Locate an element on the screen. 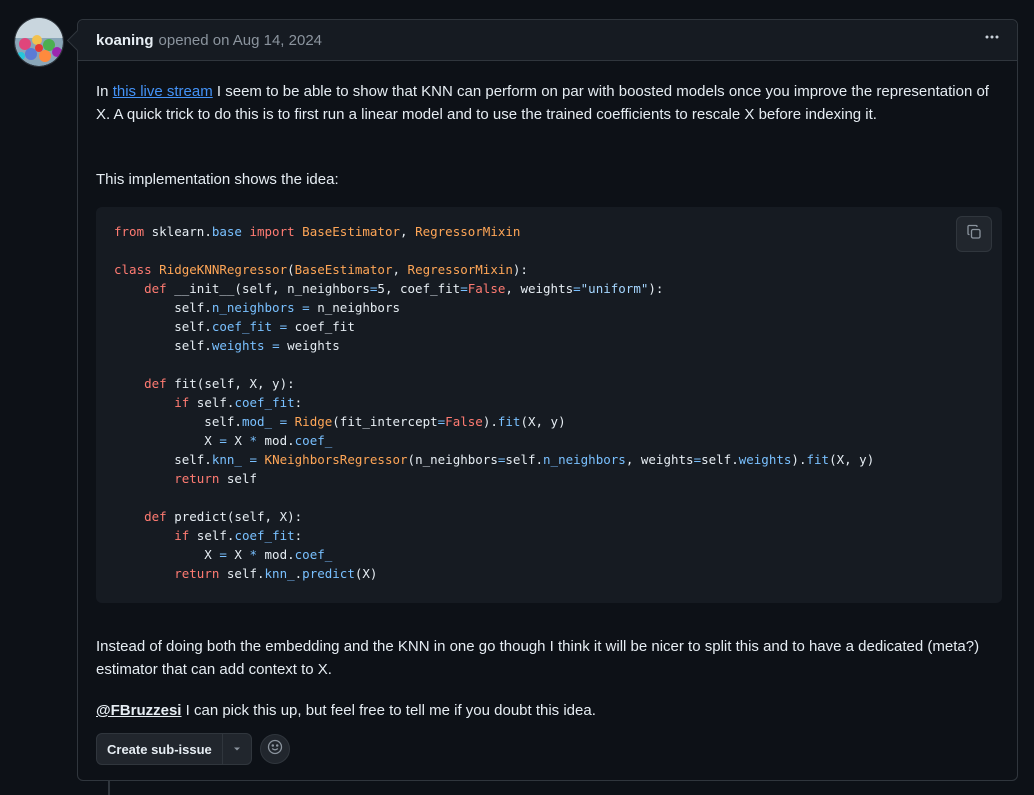  timeline-connector is located at coordinates (109, 788).